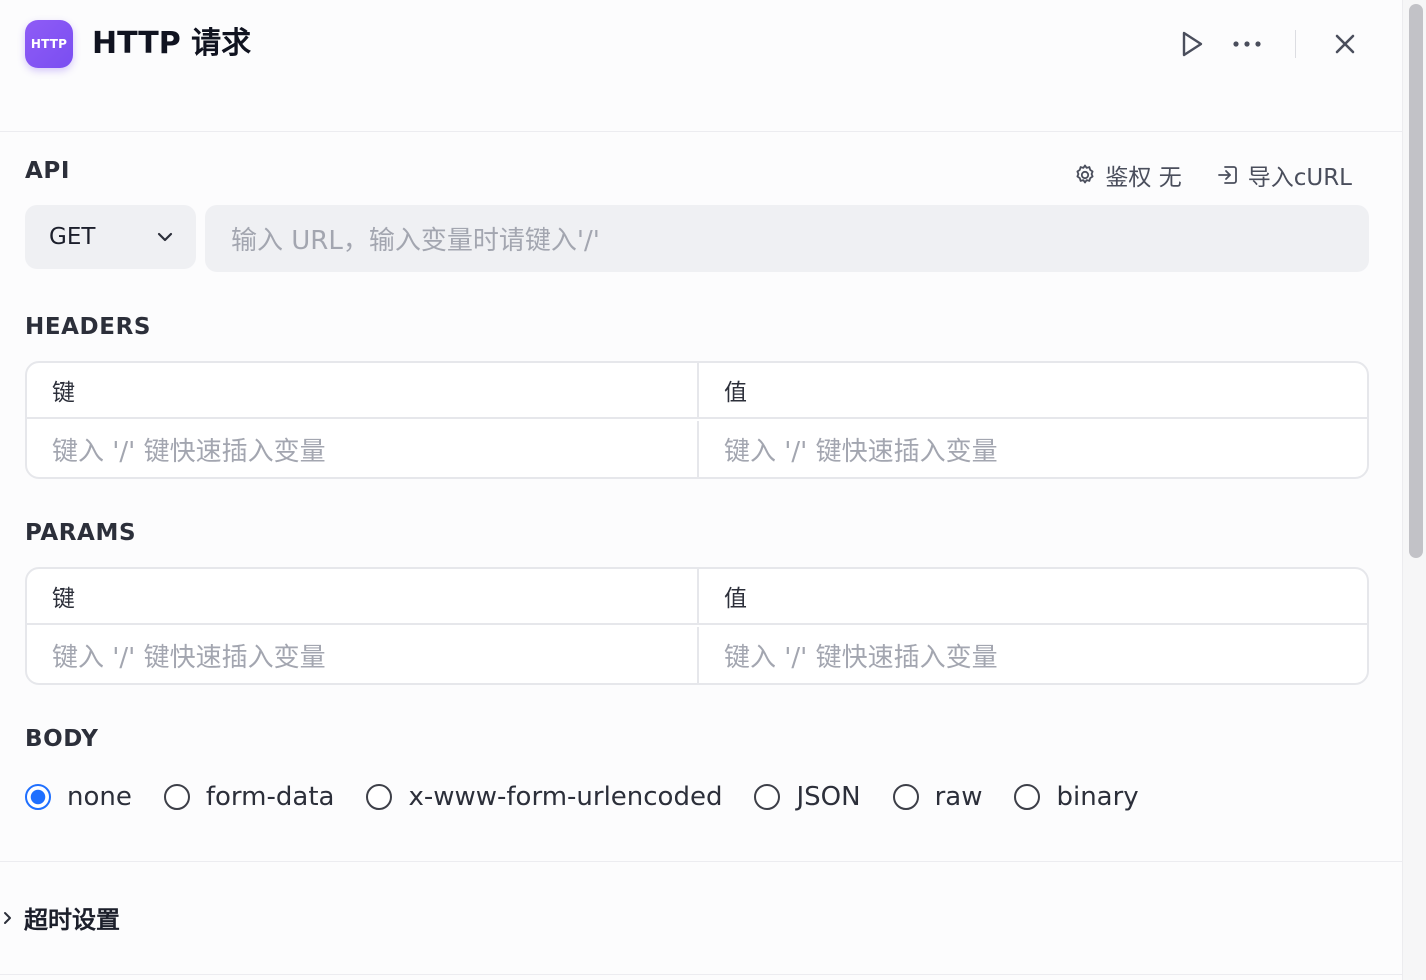 The width and height of the screenshot is (1426, 980). I want to click on close-icon, so click(1345, 44).